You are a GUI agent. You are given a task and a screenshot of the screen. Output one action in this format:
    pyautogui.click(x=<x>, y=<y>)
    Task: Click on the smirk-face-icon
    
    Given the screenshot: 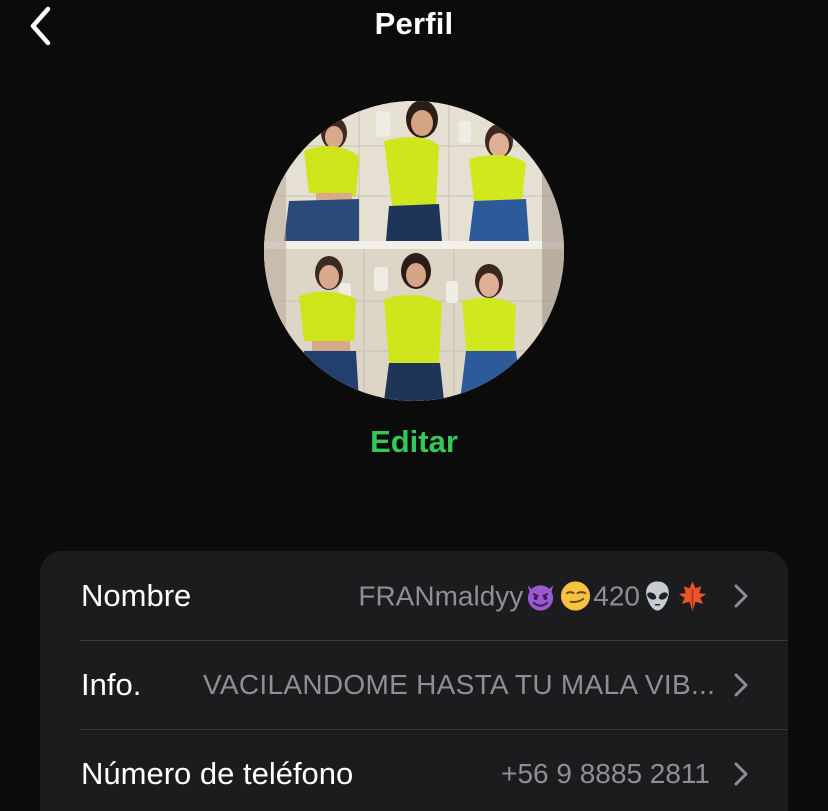 What is the action you would take?
    pyautogui.click(x=576, y=596)
    